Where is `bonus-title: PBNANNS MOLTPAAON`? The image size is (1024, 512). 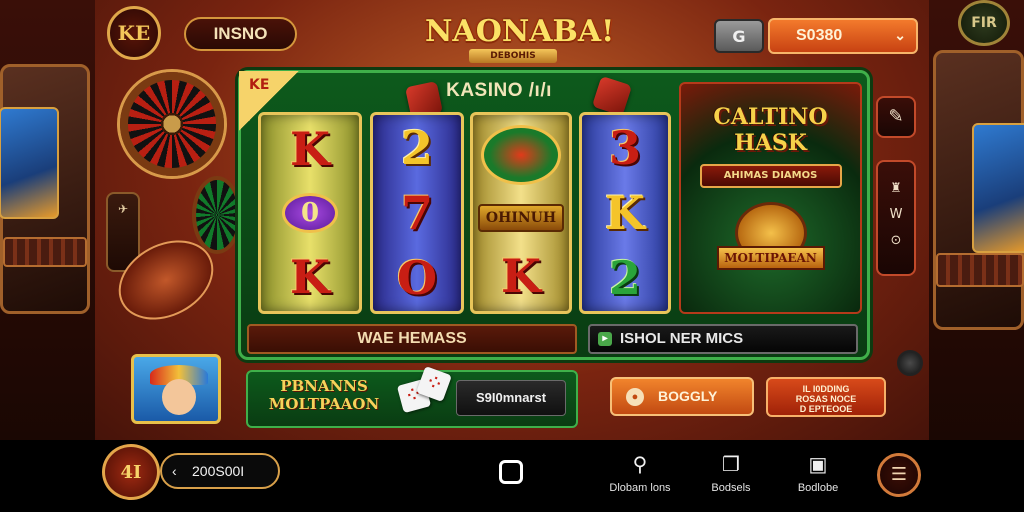 bonus-title: PBNANNS MOLTPAAON is located at coordinates (324, 395).